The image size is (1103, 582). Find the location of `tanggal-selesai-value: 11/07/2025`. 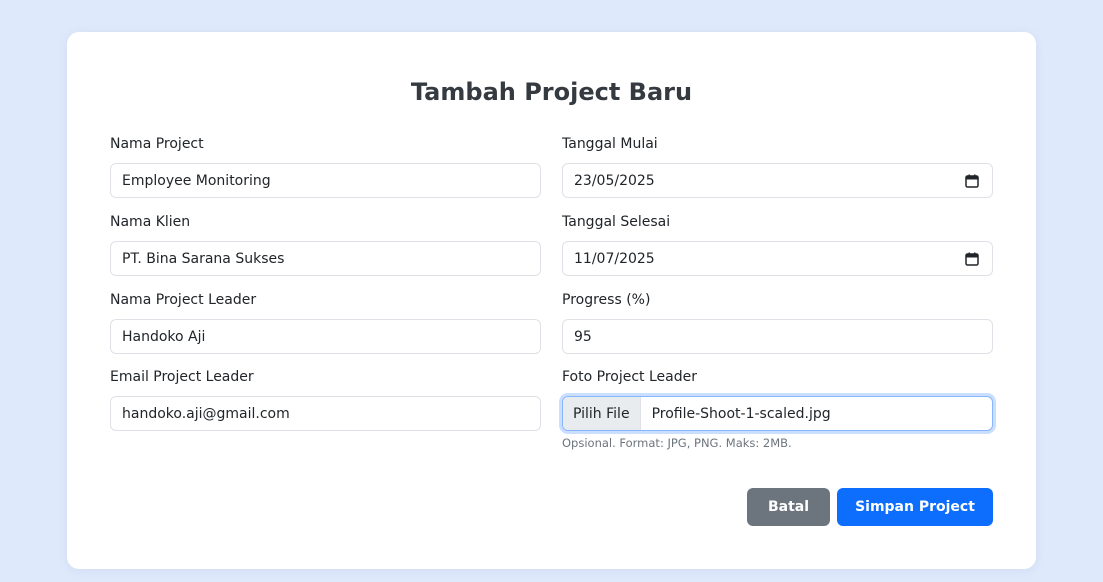

tanggal-selesai-value: 11/07/2025 is located at coordinates (614, 258).